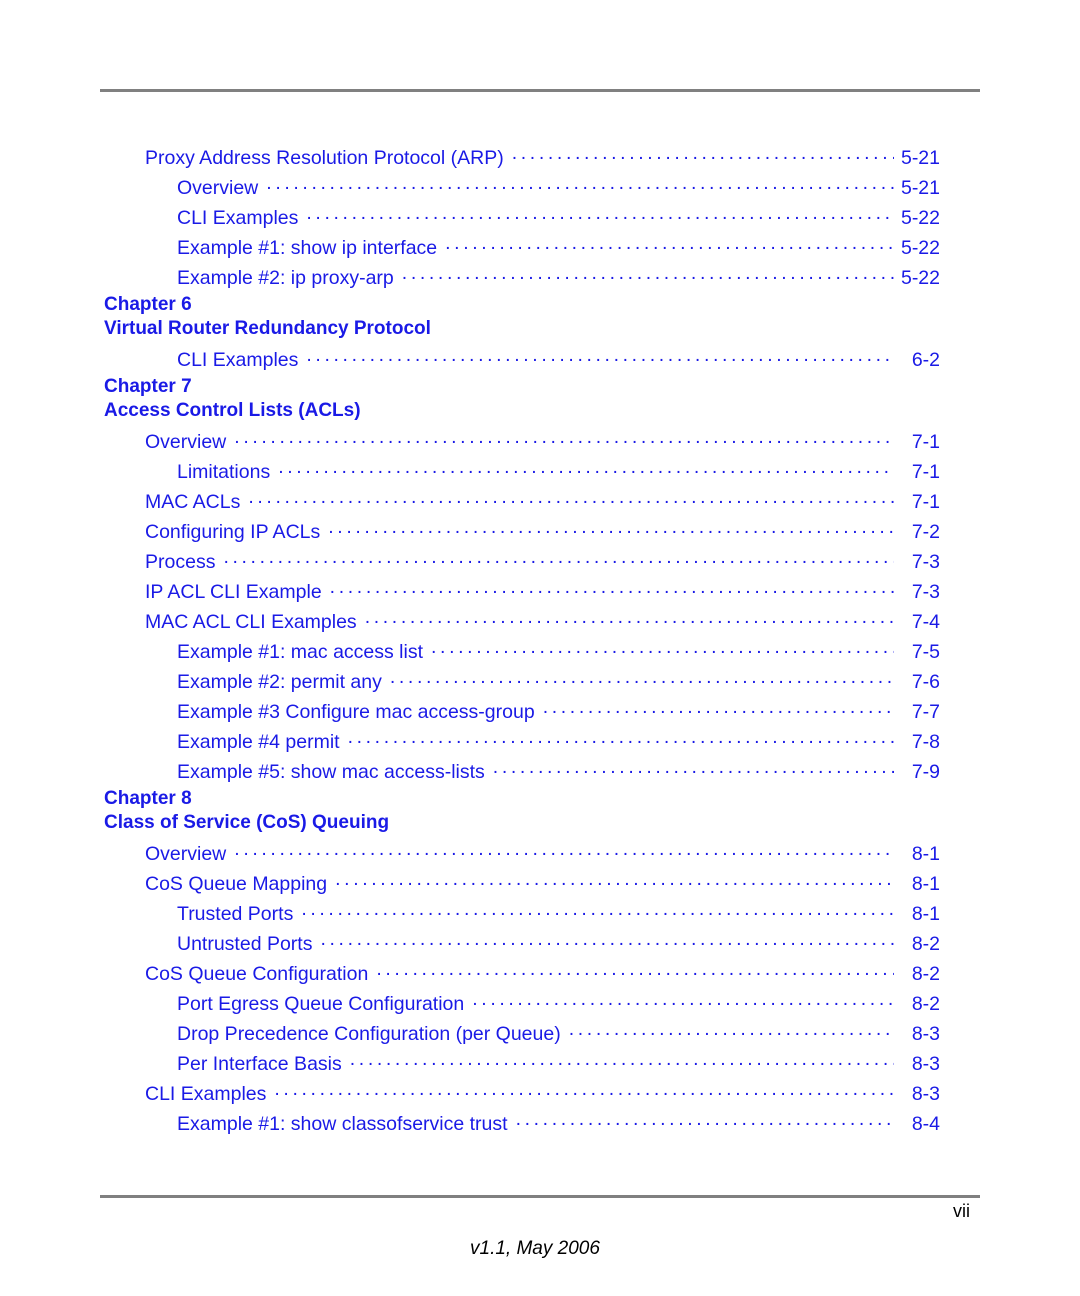 Image resolution: width=1080 pixels, height=1296 pixels. I want to click on toc-entry-label: CoS Queue Mapping, so click(236, 883).